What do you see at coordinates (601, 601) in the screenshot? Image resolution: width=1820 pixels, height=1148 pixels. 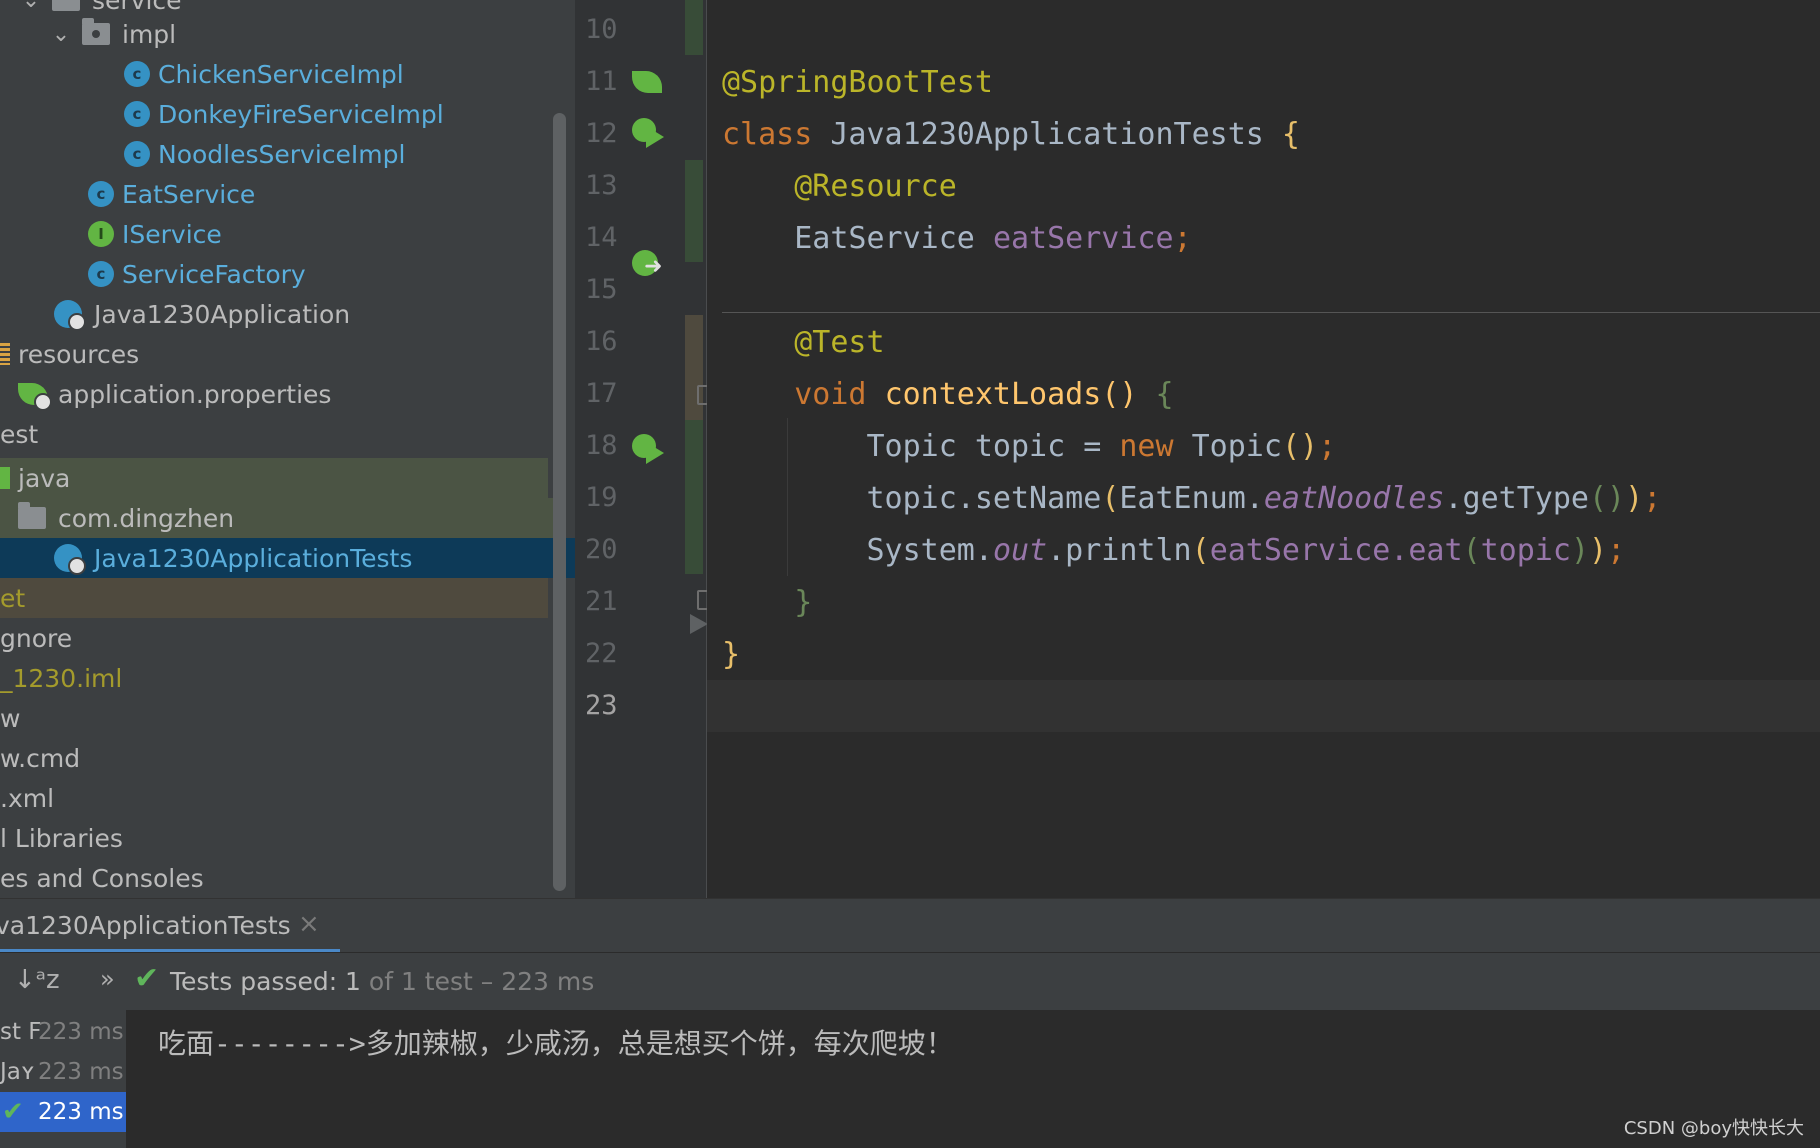 I see `line-number: 21` at bounding box center [601, 601].